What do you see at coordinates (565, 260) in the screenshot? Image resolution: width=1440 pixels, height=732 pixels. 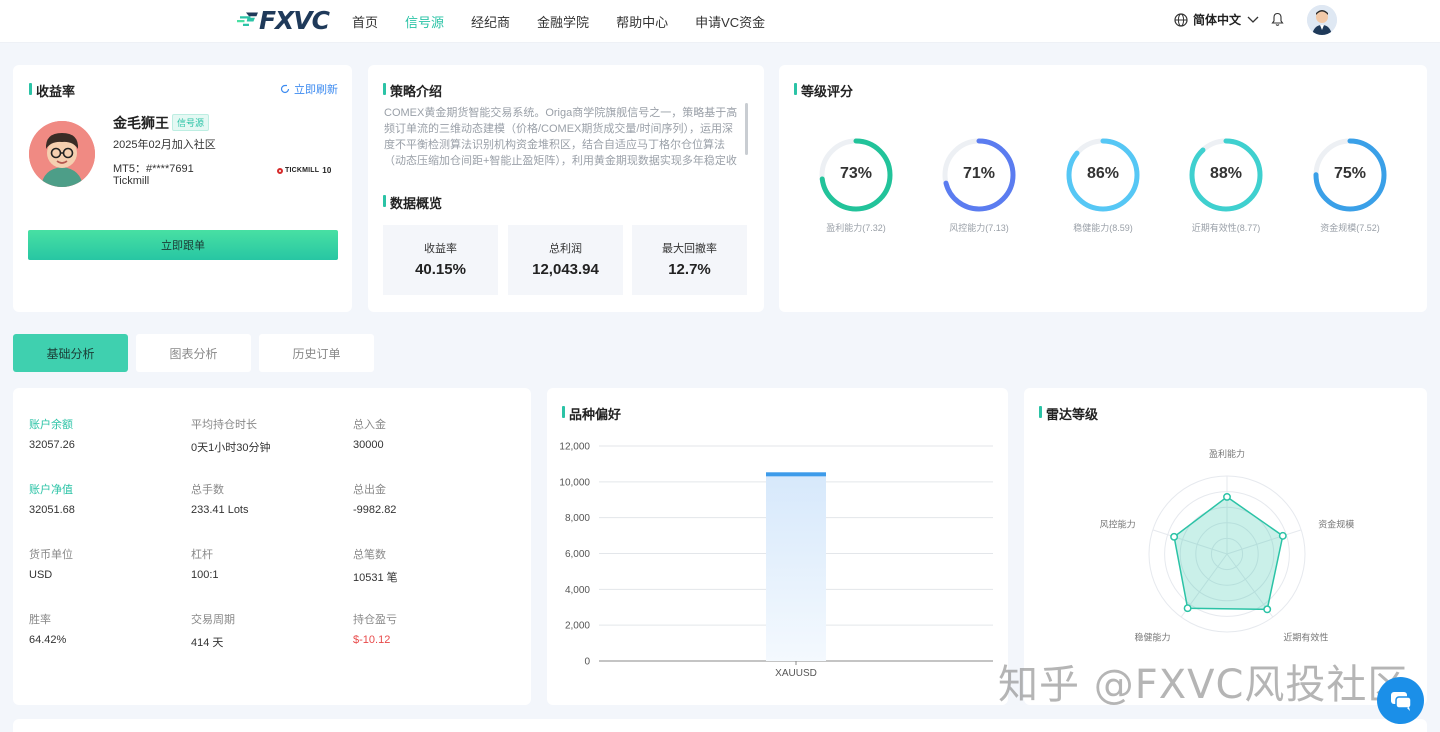 I see `stat-total-profit: 总利润 12,043.94` at bounding box center [565, 260].